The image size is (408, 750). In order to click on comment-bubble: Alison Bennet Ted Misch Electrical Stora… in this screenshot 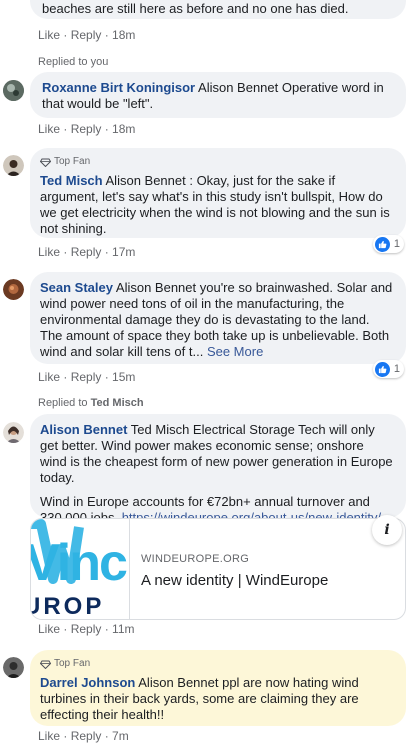, I will do `click(218, 469)`.